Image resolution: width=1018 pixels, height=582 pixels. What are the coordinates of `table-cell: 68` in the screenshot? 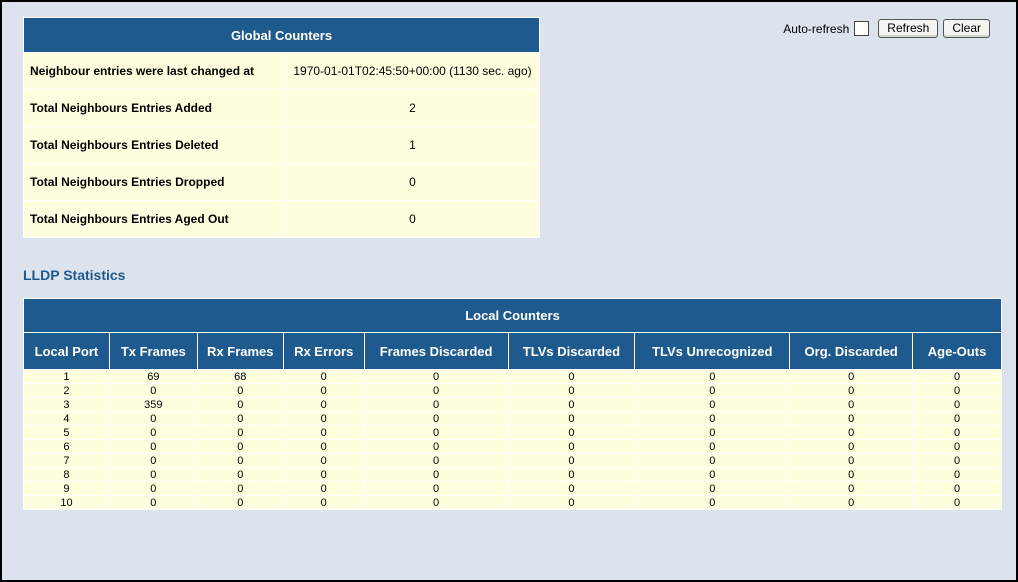 It's located at (240, 376).